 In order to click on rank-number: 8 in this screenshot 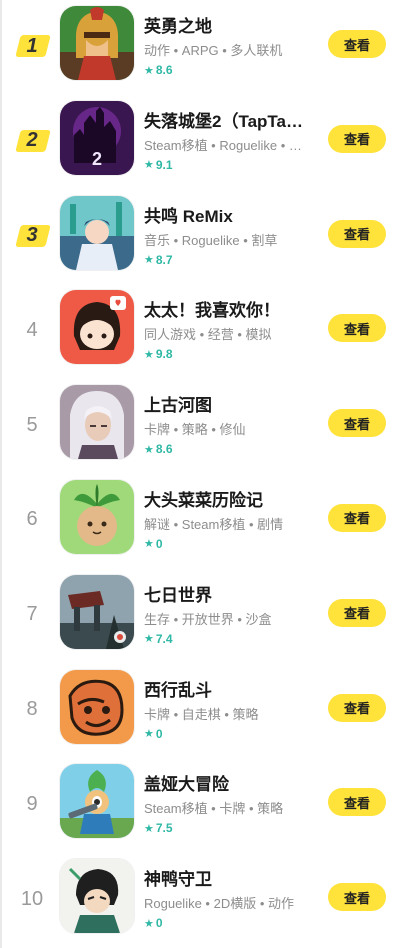, I will do `click(32, 709)`.